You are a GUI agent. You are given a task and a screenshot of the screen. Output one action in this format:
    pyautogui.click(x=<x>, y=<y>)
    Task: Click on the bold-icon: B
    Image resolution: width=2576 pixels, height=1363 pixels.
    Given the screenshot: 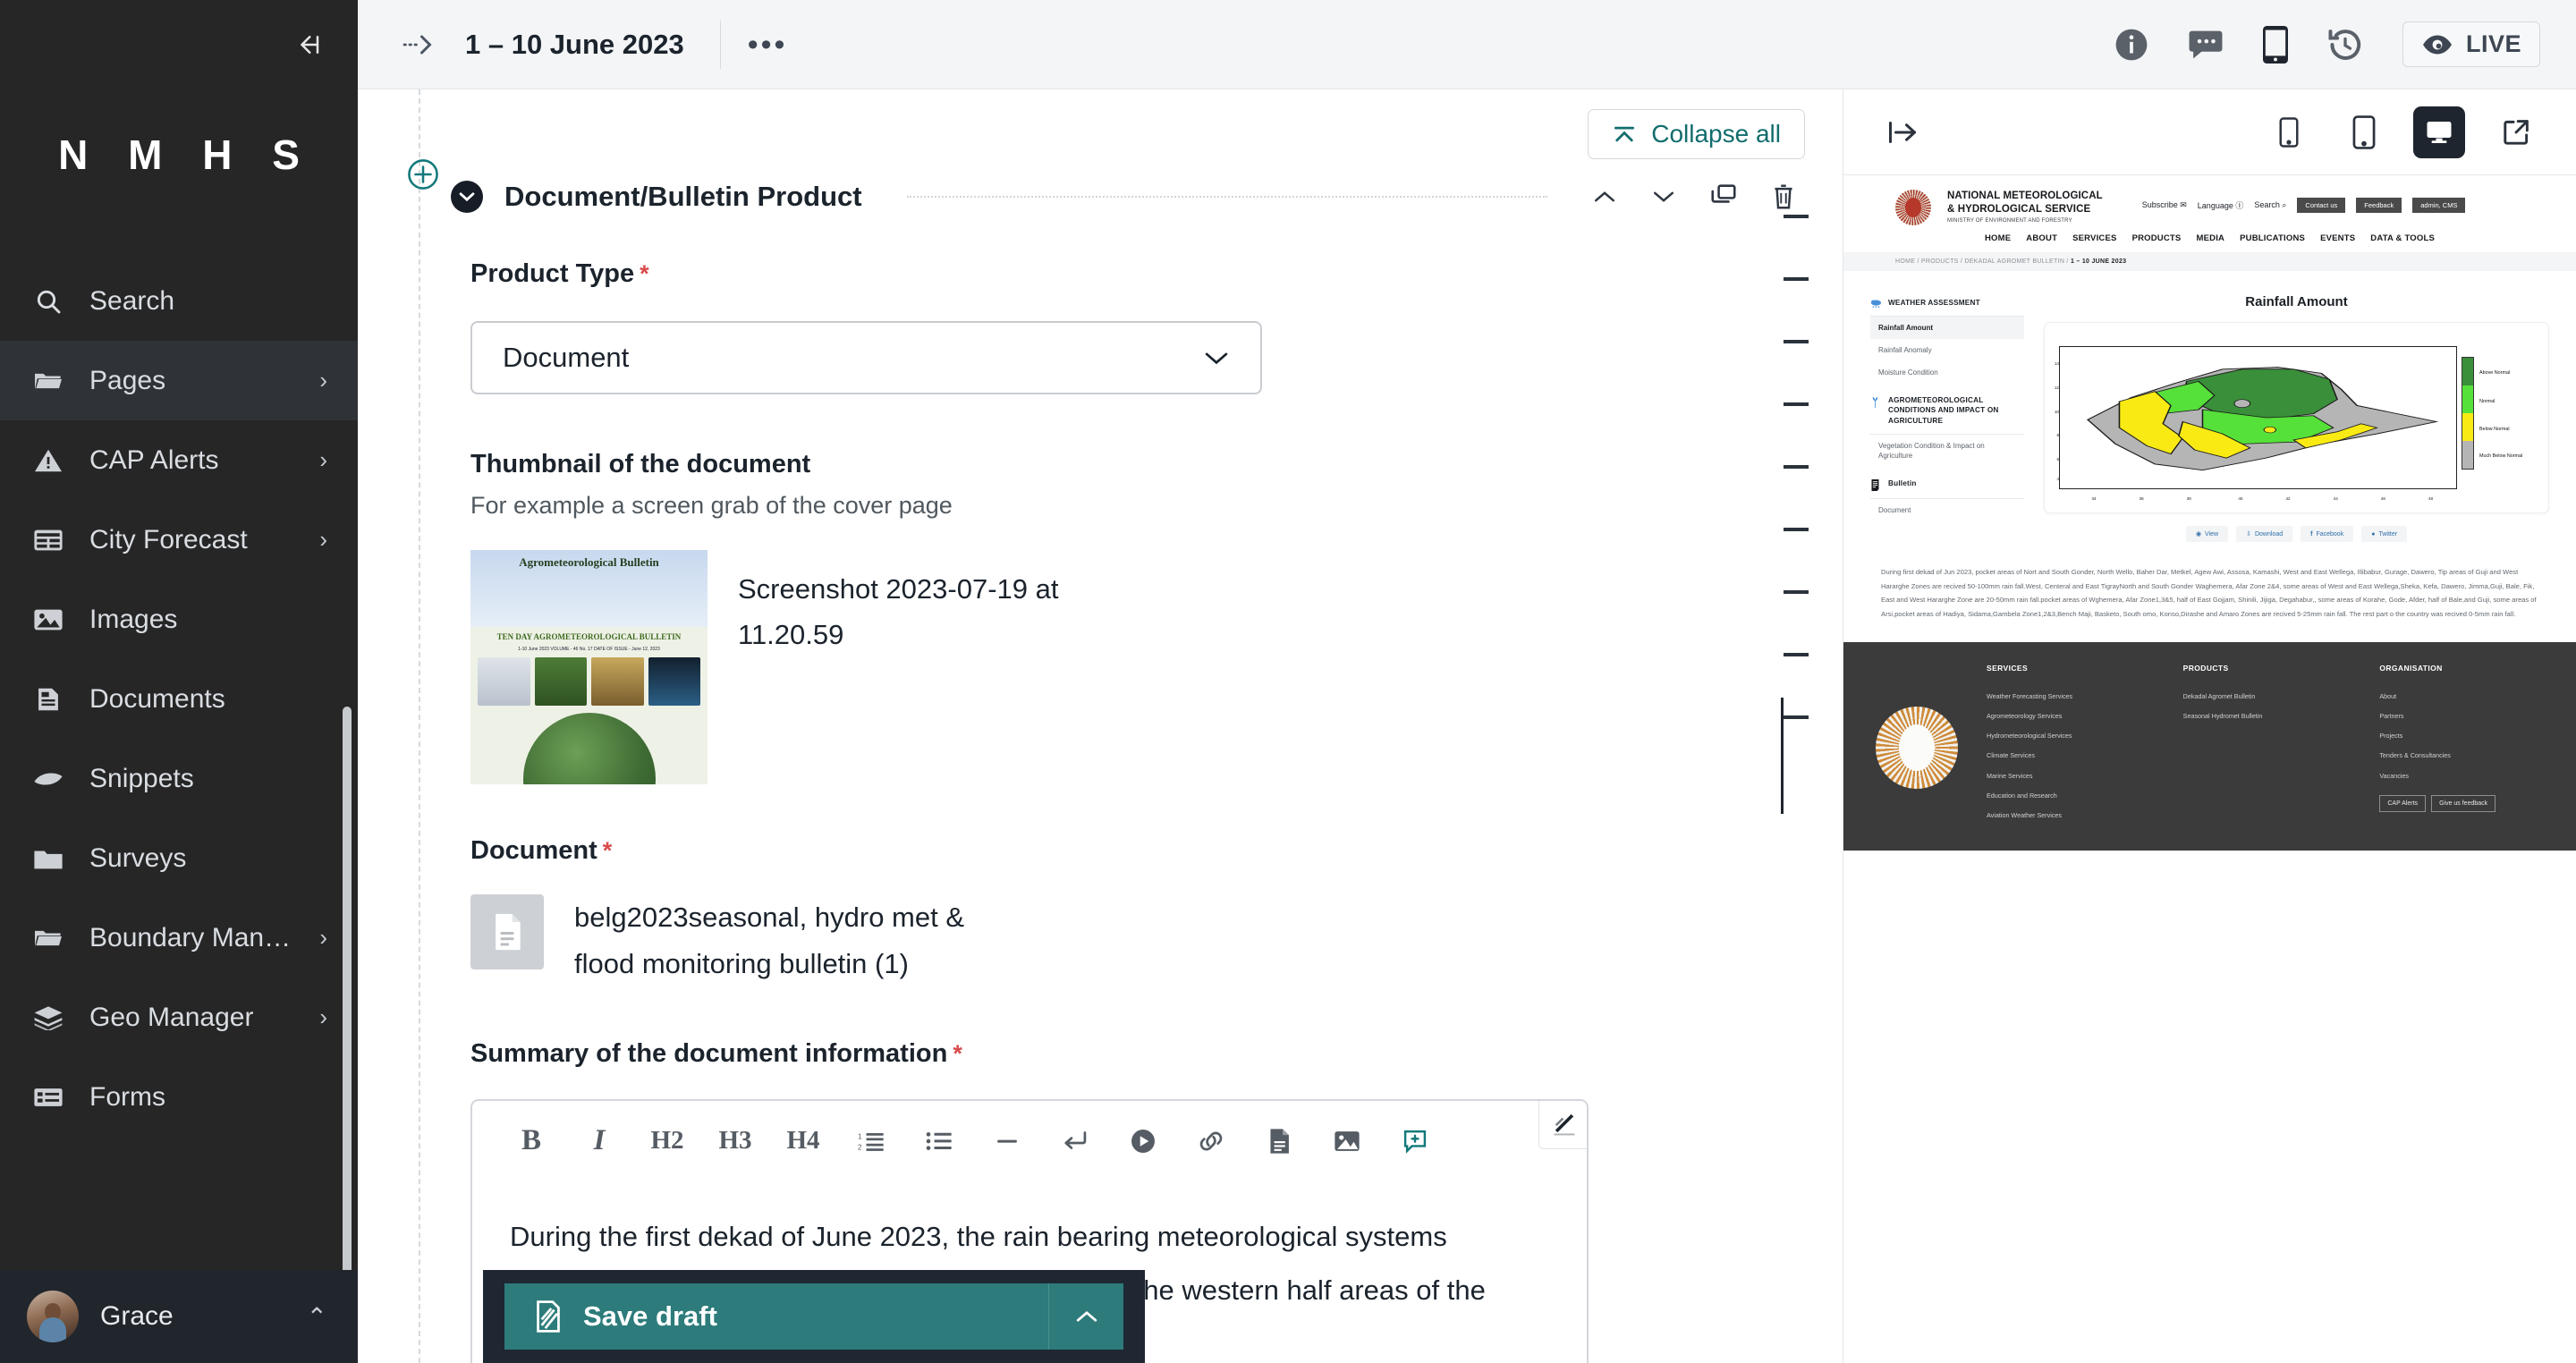 What is the action you would take?
    pyautogui.click(x=531, y=1141)
    